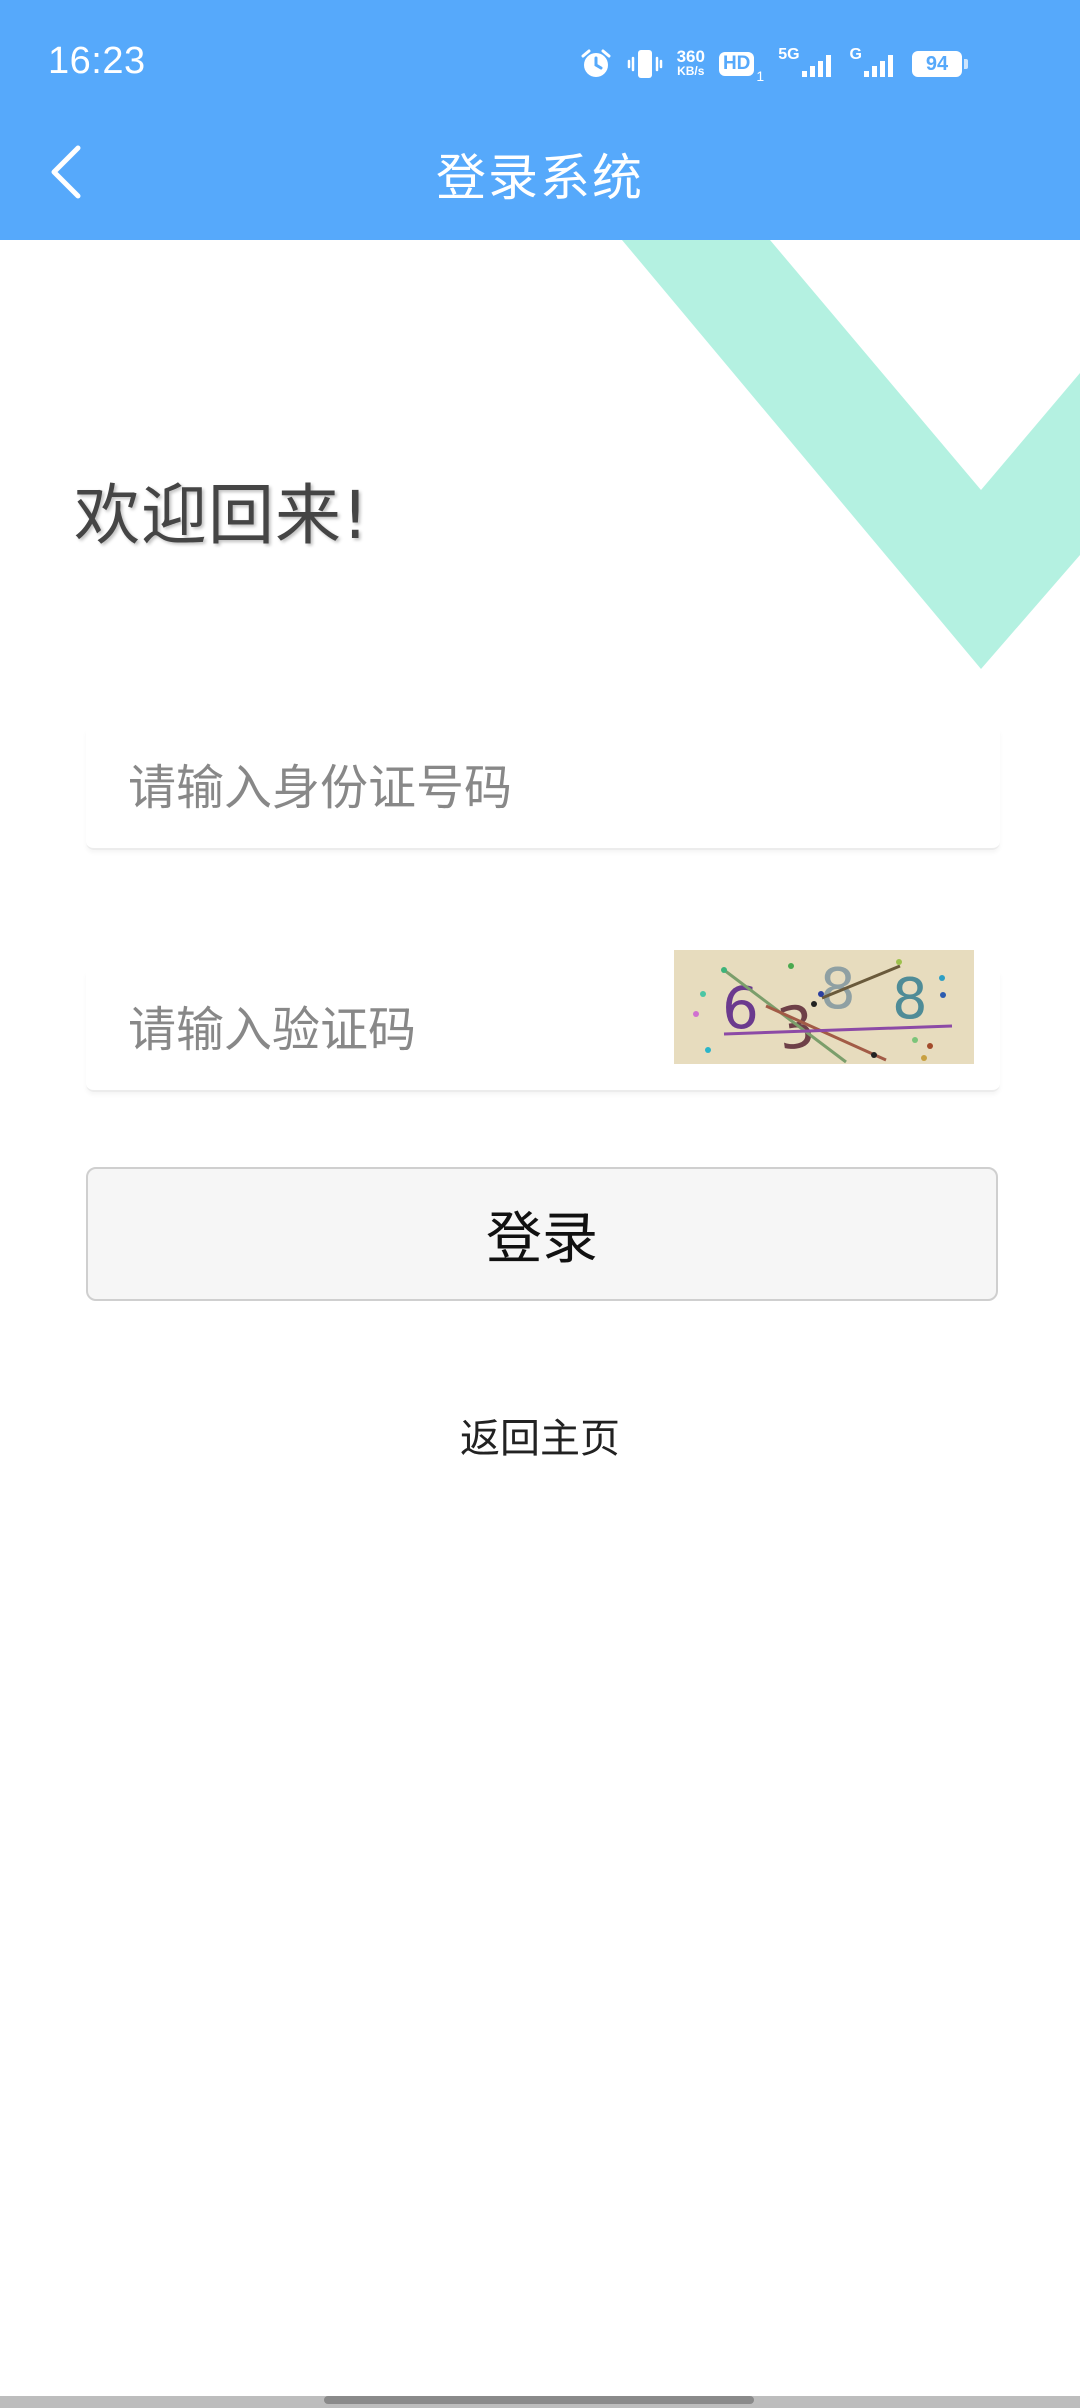 The width and height of the screenshot is (1080, 2408). I want to click on network-5g-label: 5G, so click(789, 54).